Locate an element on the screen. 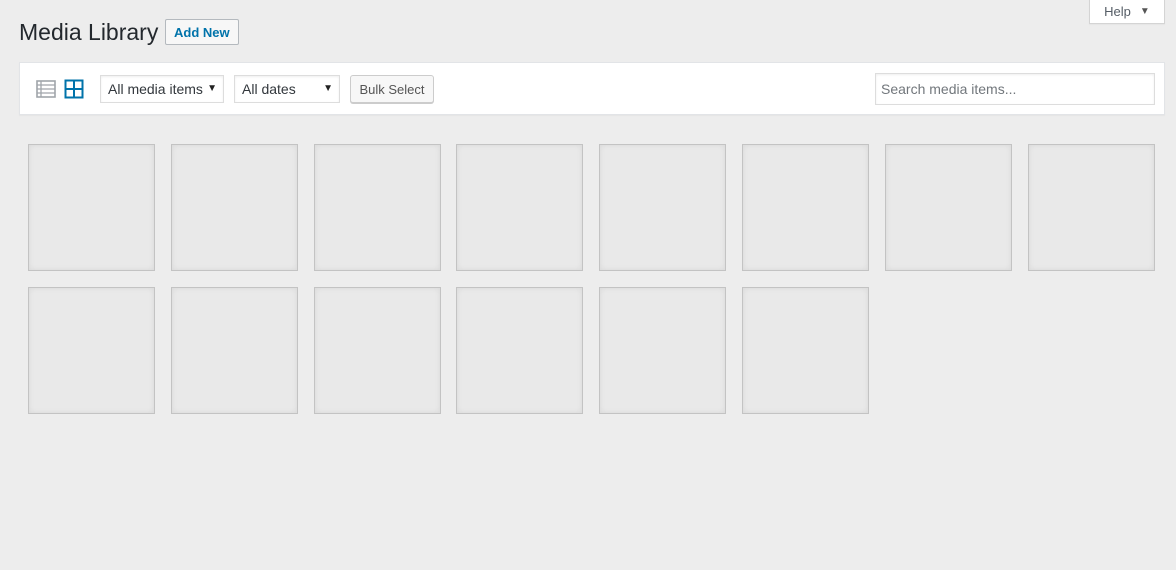 The image size is (1176, 570). help-tab: Help ▼ is located at coordinates (1127, 12).